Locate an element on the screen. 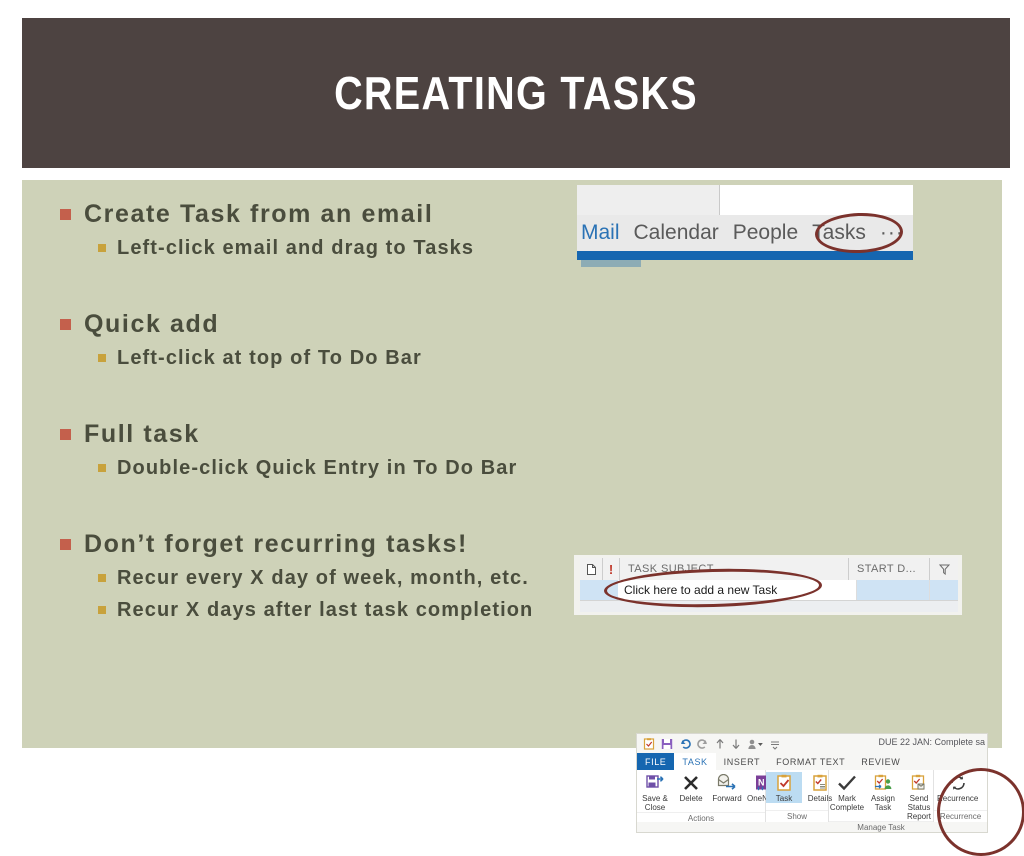  quick-access-toolbar: DUE 22 JAN: Complete sa is located at coordinates (812, 743).